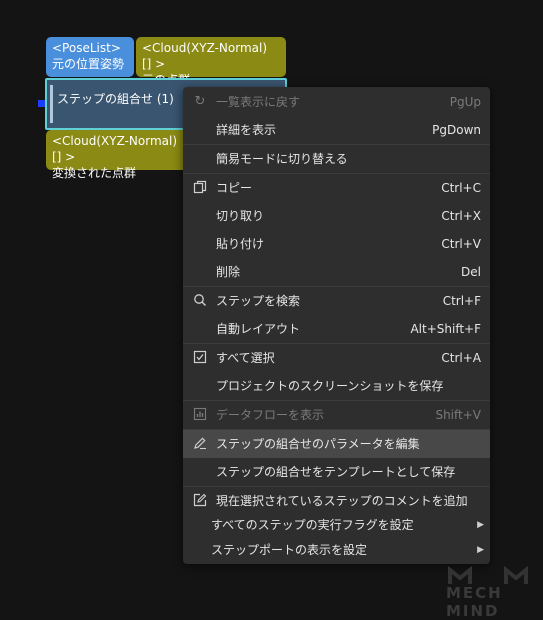  Describe the element at coordinates (336, 130) in the screenshot. I see `menu-item-show-details: 詳細を表示 PgDown` at that location.